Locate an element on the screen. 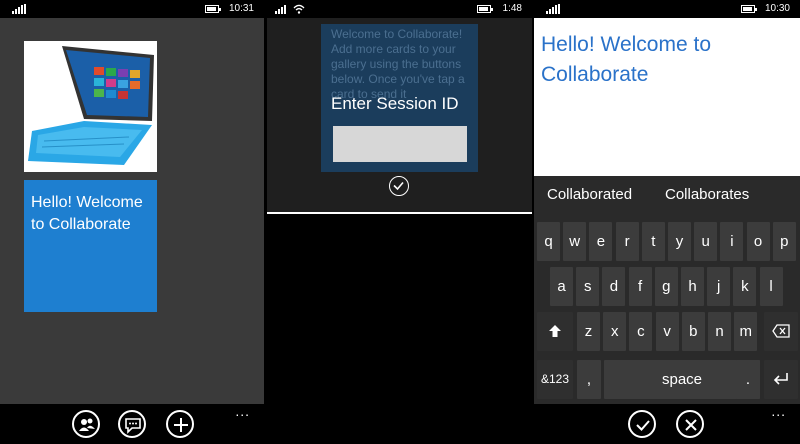 This screenshot has height=444, width=800. confirm-button is located at coordinates (399, 186).